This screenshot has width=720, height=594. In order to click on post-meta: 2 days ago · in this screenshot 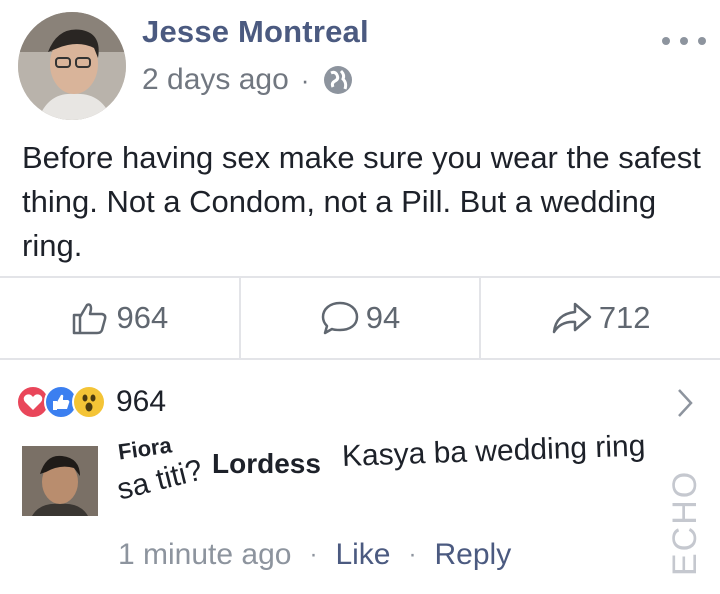, I will do `click(248, 80)`.